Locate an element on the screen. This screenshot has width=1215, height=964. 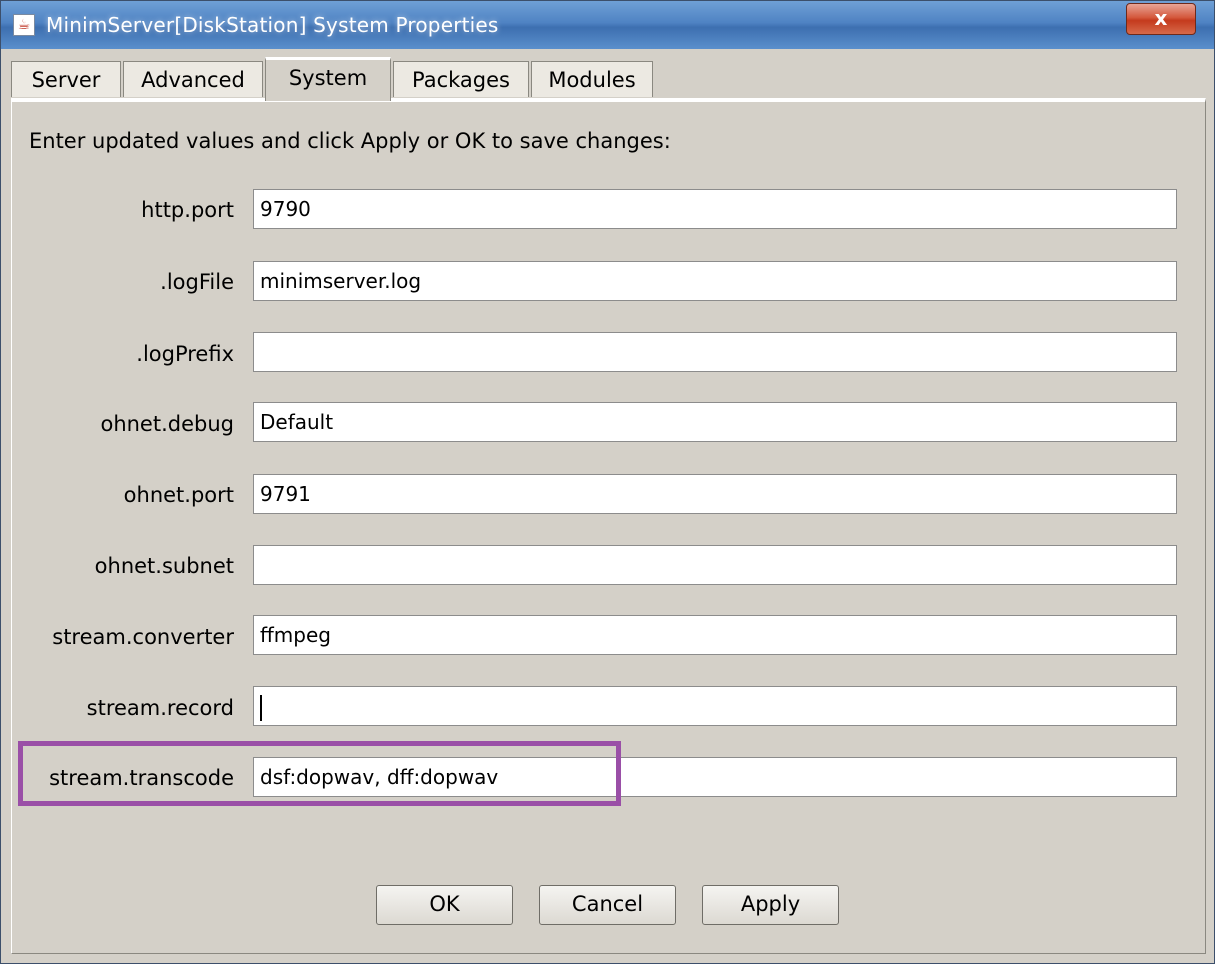
tab-advanced: Advanced is located at coordinates (193, 79).